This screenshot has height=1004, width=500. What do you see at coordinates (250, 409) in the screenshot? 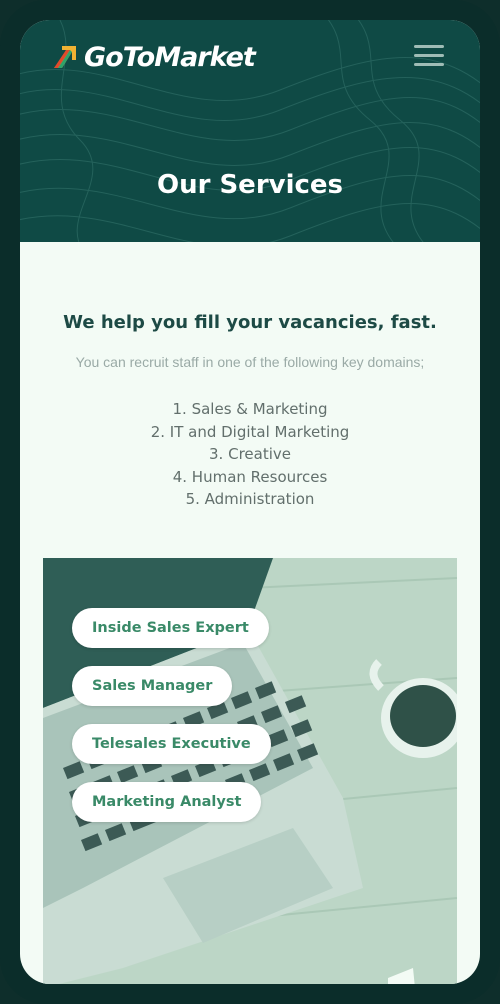
I see `domain-item: 1. Sales & Marketing` at bounding box center [250, 409].